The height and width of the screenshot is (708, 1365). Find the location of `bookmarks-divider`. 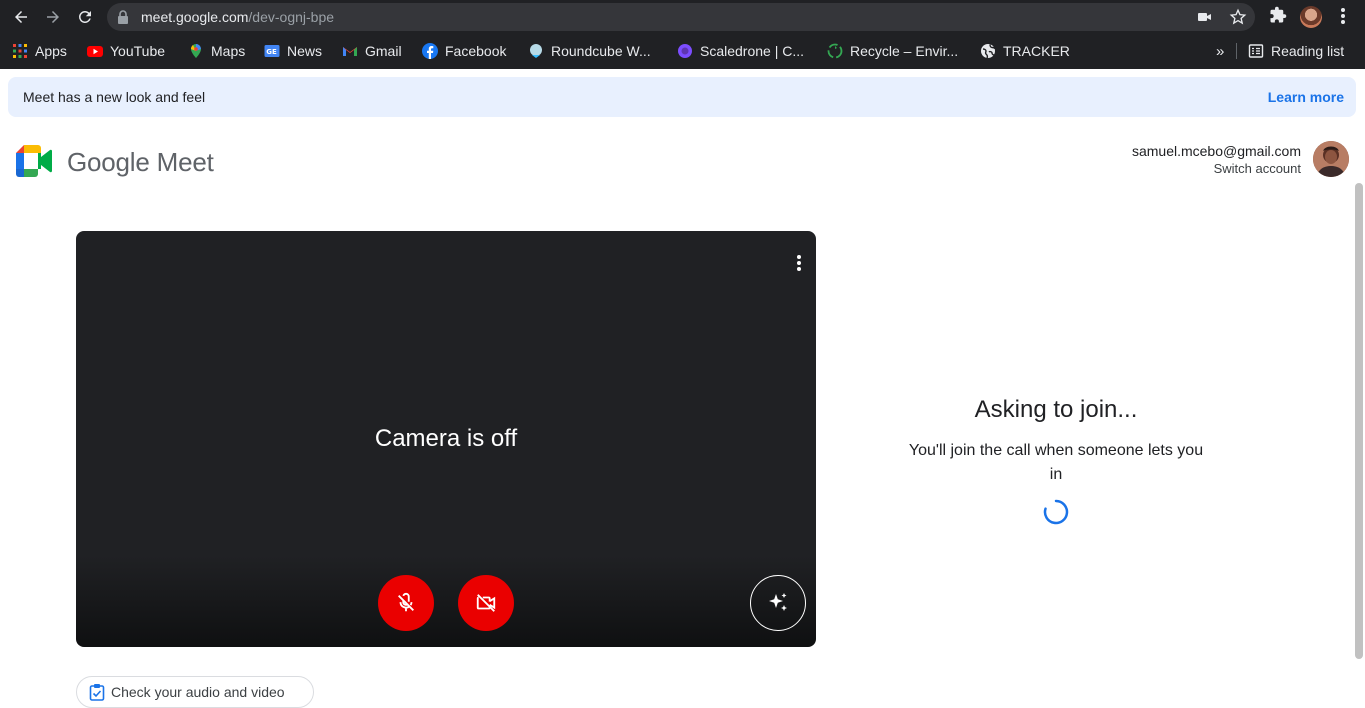

bookmarks-divider is located at coordinates (1236, 51).